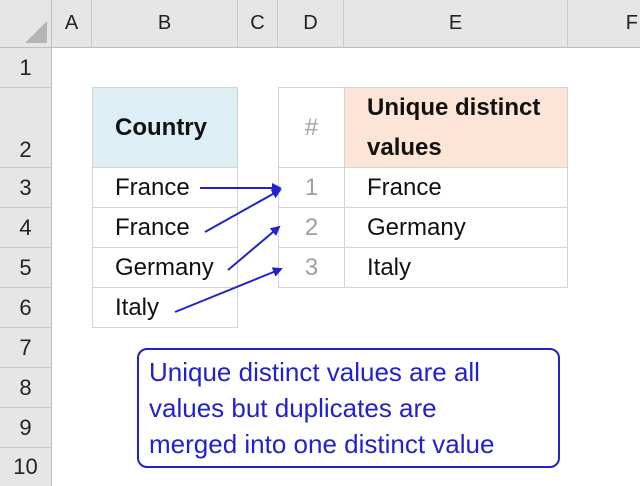  Describe the element at coordinates (293, 408) in the screenshot. I see `note-line-2: values but duplicates are` at that location.